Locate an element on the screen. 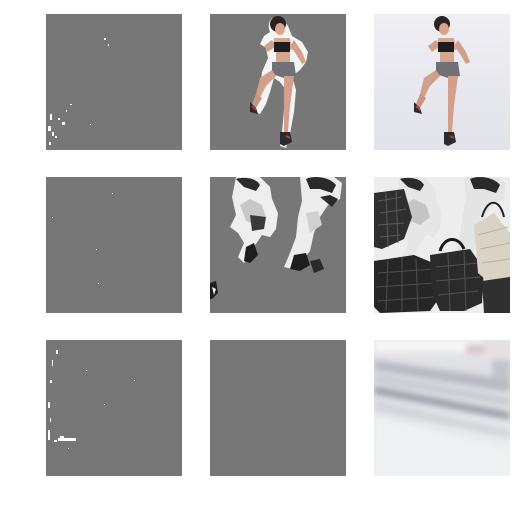 This screenshot has width=520, height=510. row2-masked-panel is located at coordinates (278, 245).